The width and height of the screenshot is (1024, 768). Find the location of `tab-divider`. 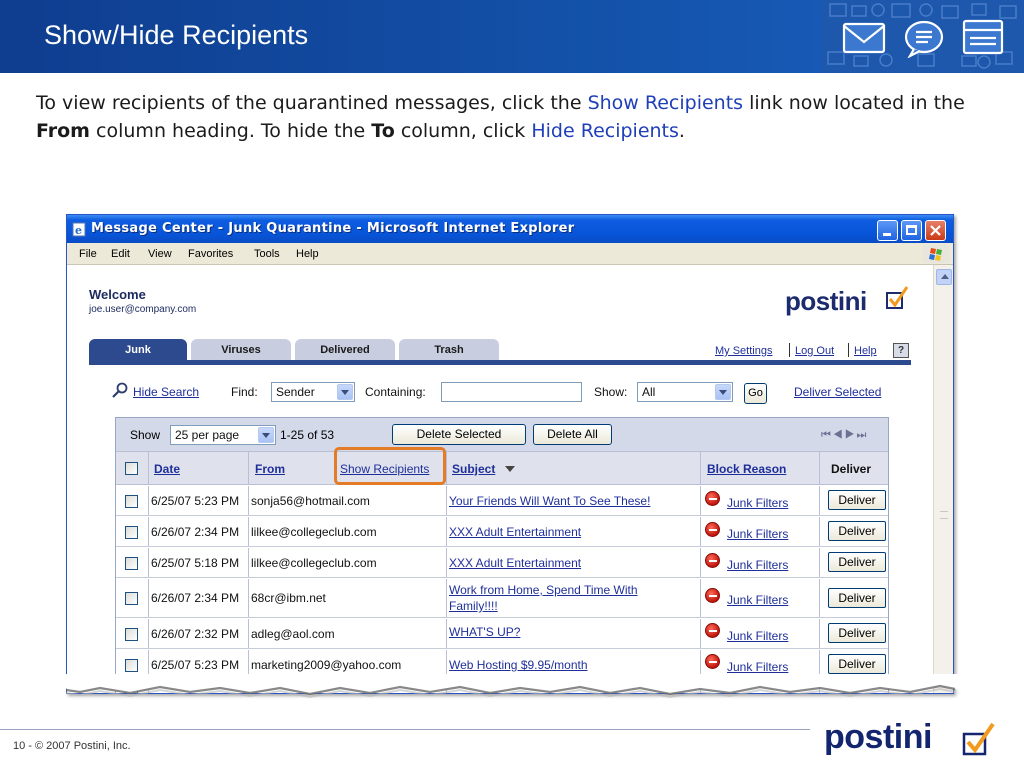

tab-divider is located at coordinates (500, 362).